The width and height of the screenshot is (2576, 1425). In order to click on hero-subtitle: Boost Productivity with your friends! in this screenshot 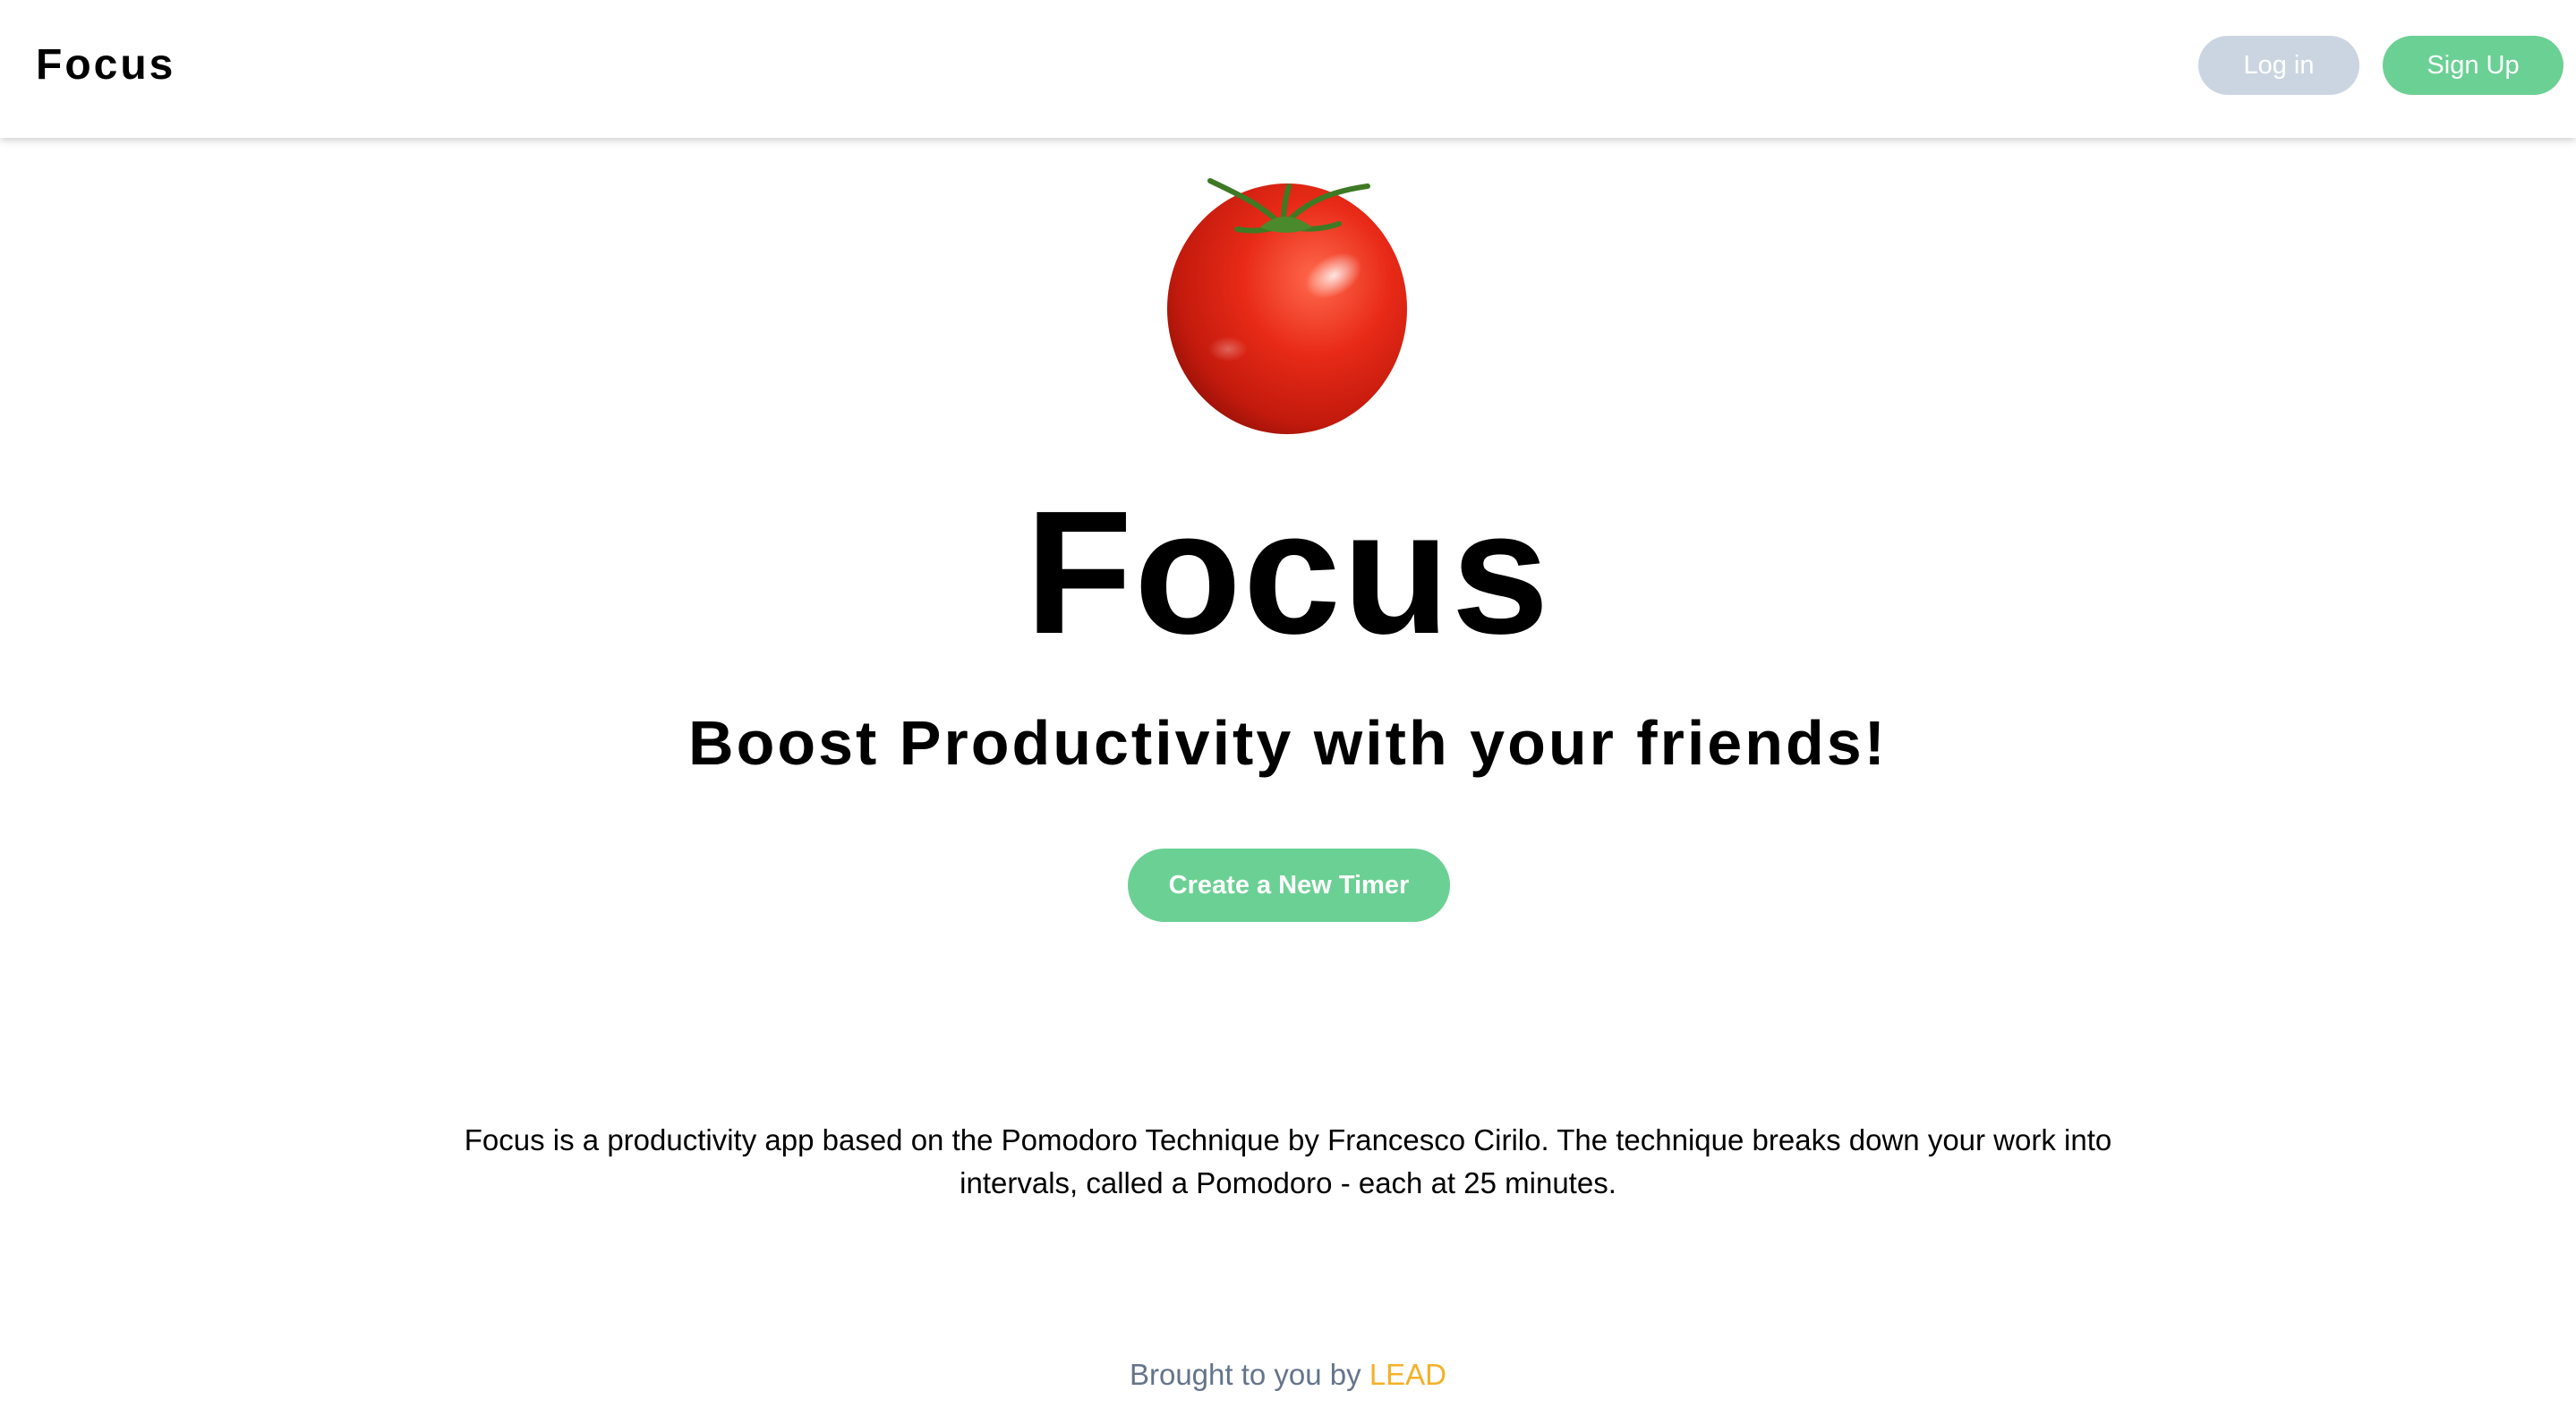, I will do `click(1288, 743)`.